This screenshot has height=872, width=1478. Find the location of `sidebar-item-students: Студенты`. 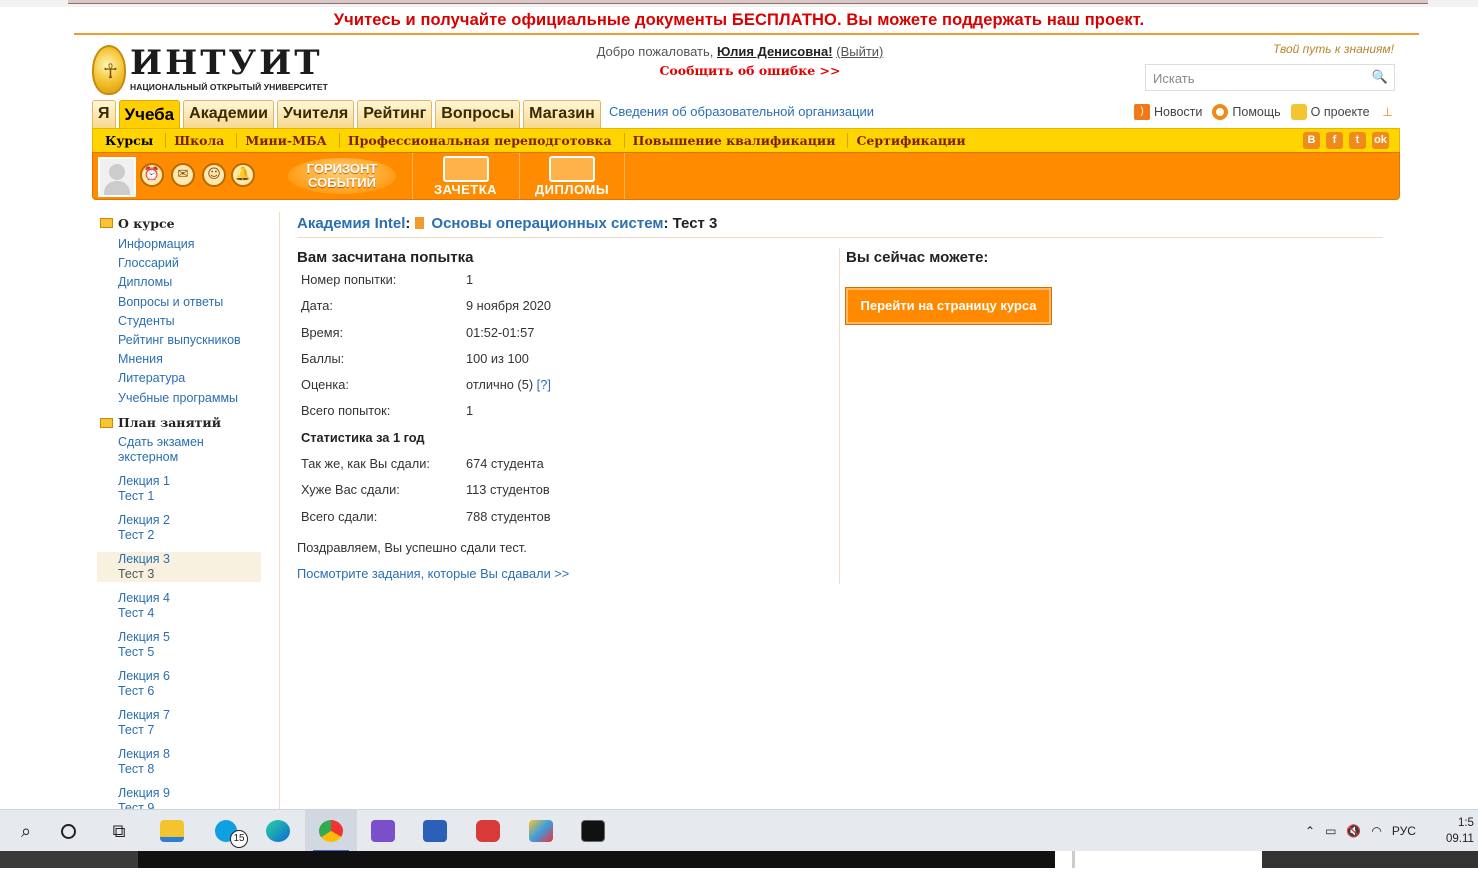

sidebar-item-students: Студенты is located at coordinates (179, 321).